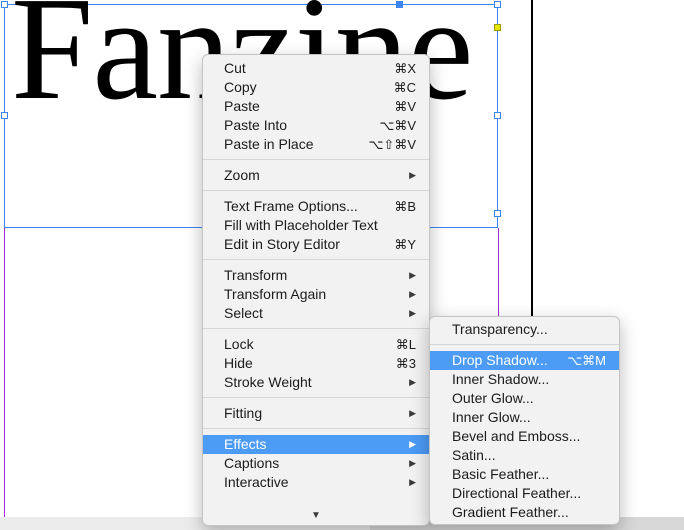 The image size is (684, 530). Describe the element at coordinates (316, 125) in the screenshot. I see `menu-item-paste-into: Paste Into ⌥⌘V` at that location.